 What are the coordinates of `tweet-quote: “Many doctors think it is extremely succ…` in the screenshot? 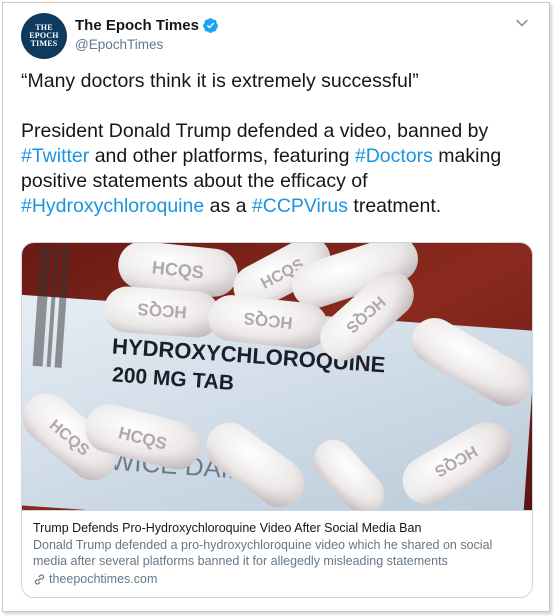 It's located at (220, 81).